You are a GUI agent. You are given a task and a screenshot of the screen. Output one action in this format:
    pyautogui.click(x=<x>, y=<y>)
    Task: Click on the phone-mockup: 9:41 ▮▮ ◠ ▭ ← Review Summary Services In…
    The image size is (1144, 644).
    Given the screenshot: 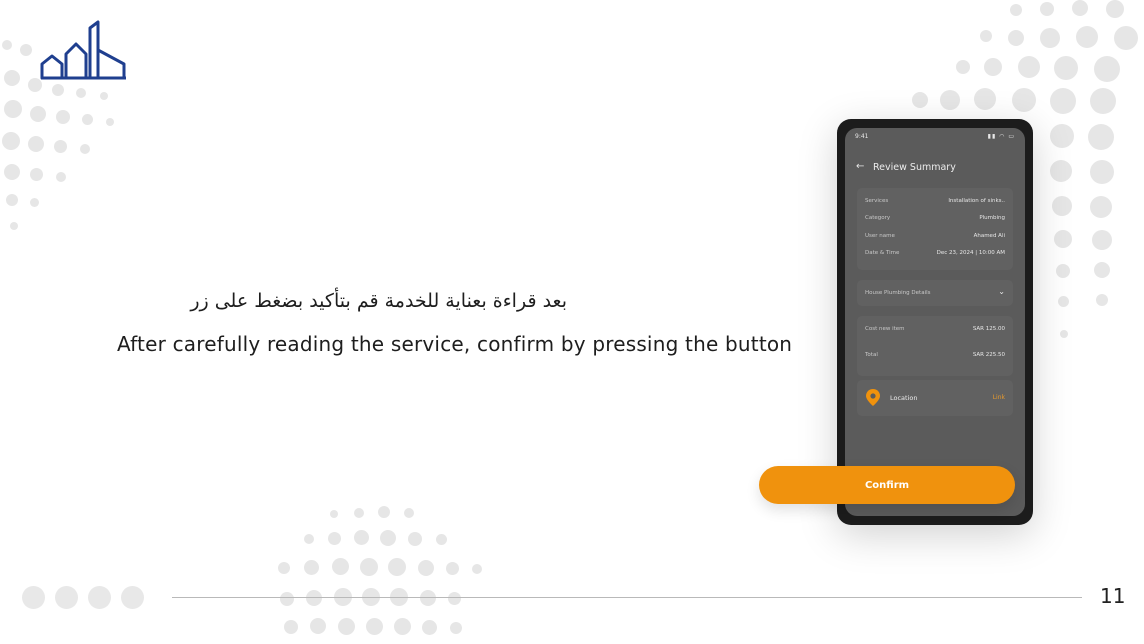 What is the action you would take?
    pyautogui.click(x=935, y=322)
    